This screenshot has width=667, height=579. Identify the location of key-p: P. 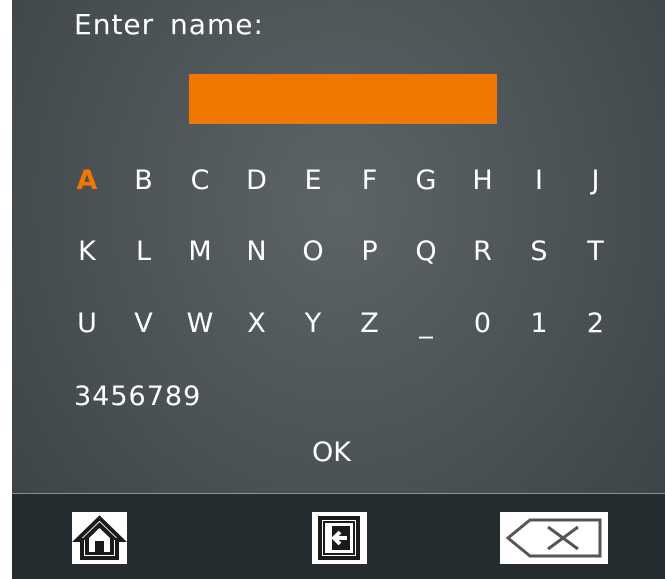
(370, 252).